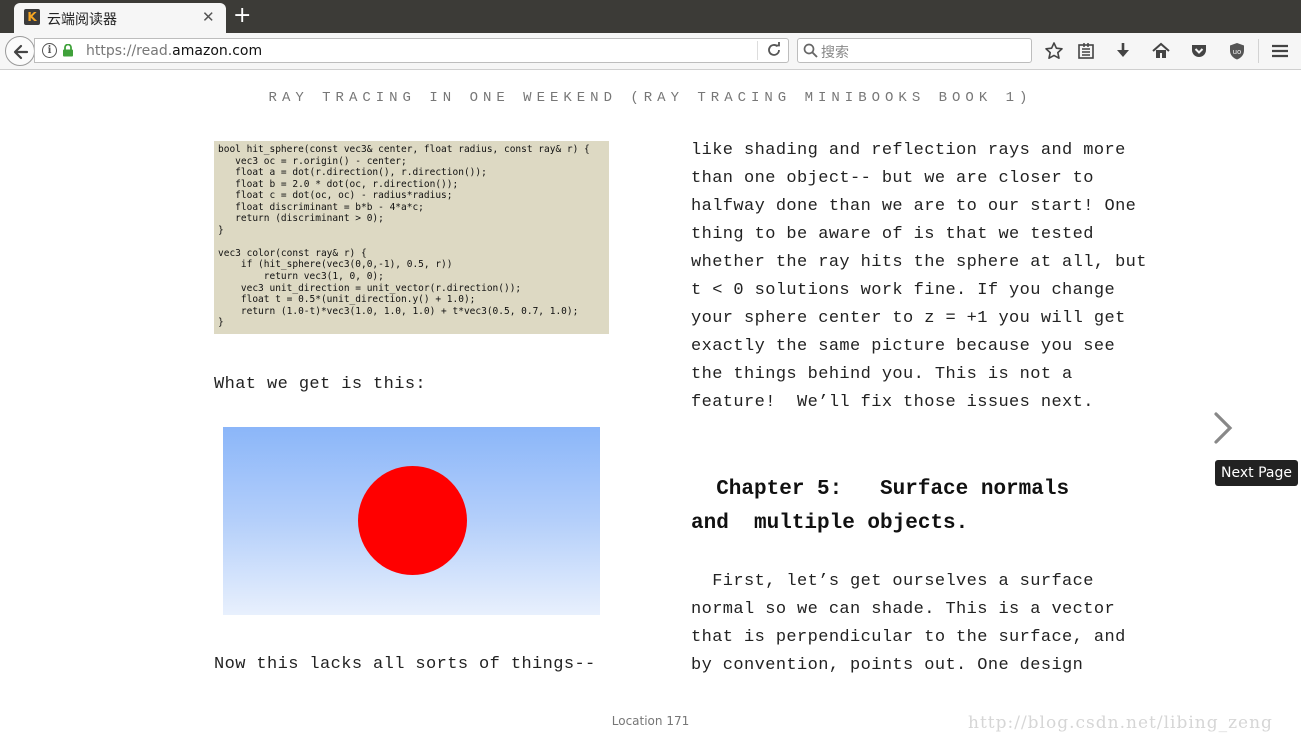  What do you see at coordinates (774, 50) in the screenshot?
I see `reload-icon` at bounding box center [774, 50].